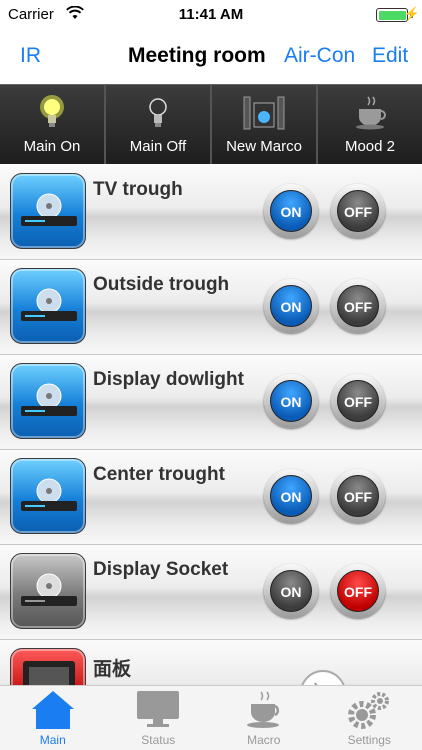 The image size is (422, 750). I want to click on macro-main-off-button: Main Off, so click(159, 124).